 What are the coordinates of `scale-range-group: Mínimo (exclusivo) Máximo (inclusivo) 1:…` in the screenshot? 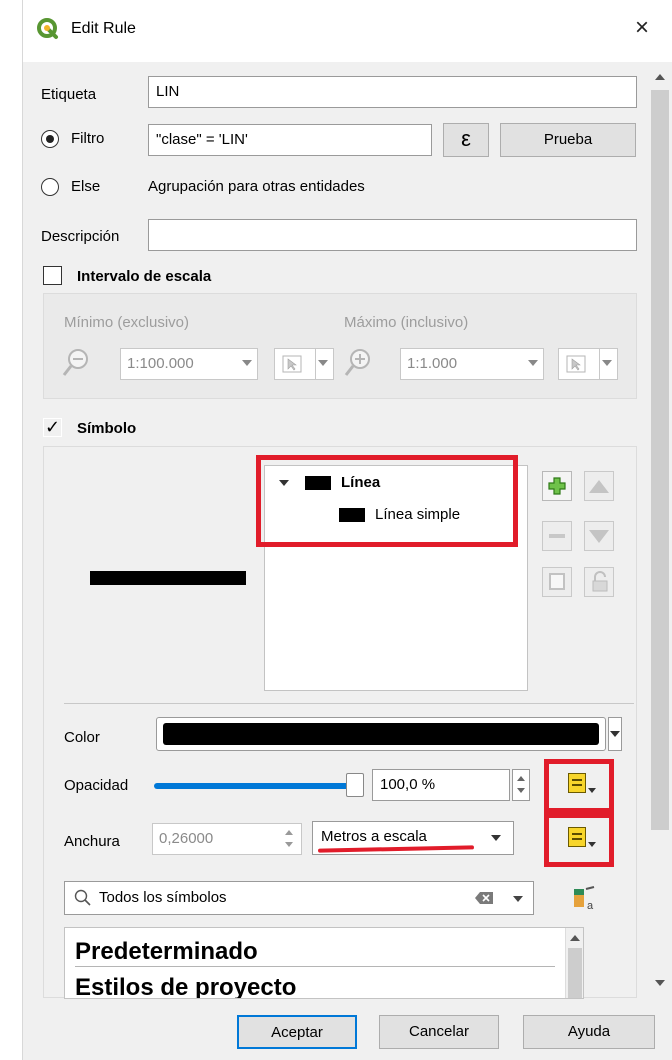 It's located at (340, 346).